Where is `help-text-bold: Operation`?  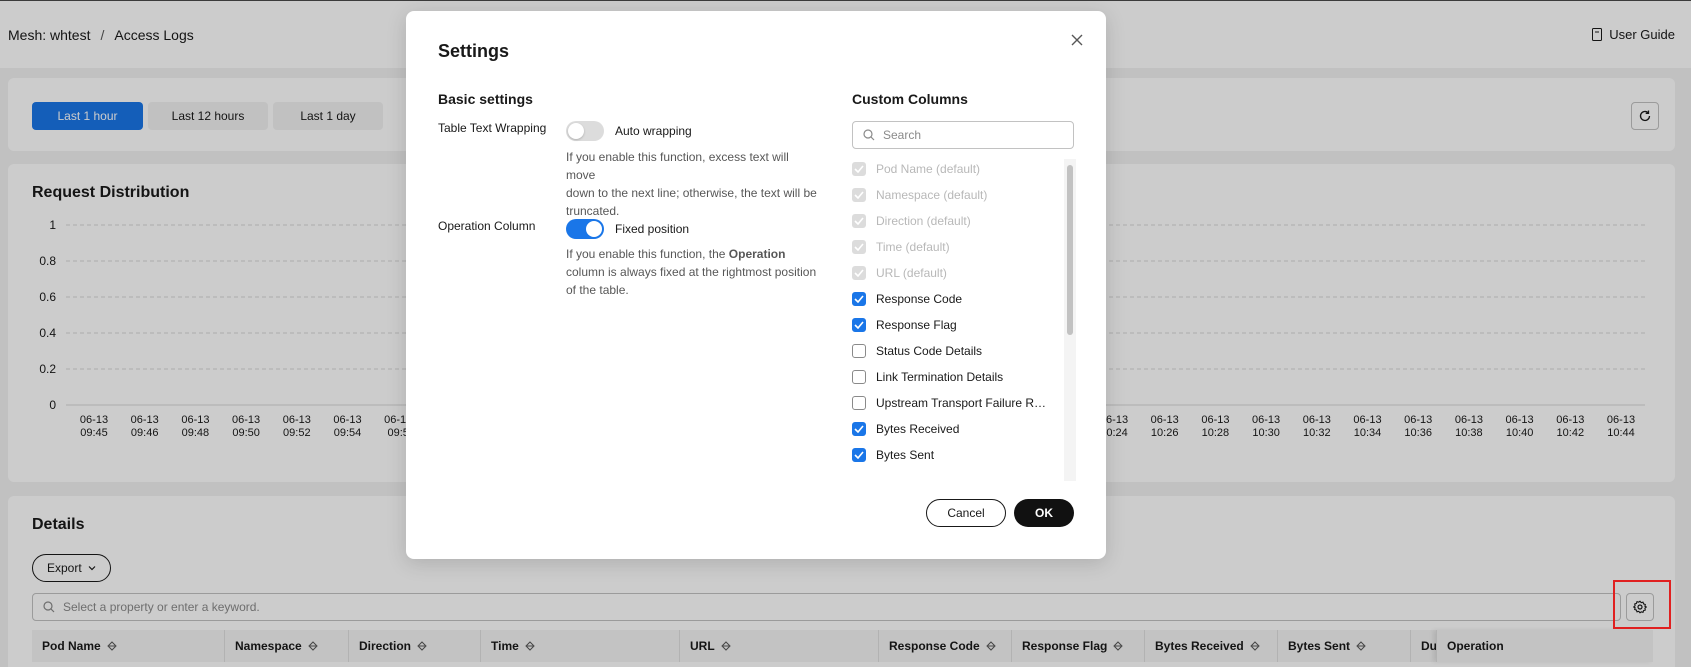
help-text-bold: Operation is located at coordinates (757, 254).